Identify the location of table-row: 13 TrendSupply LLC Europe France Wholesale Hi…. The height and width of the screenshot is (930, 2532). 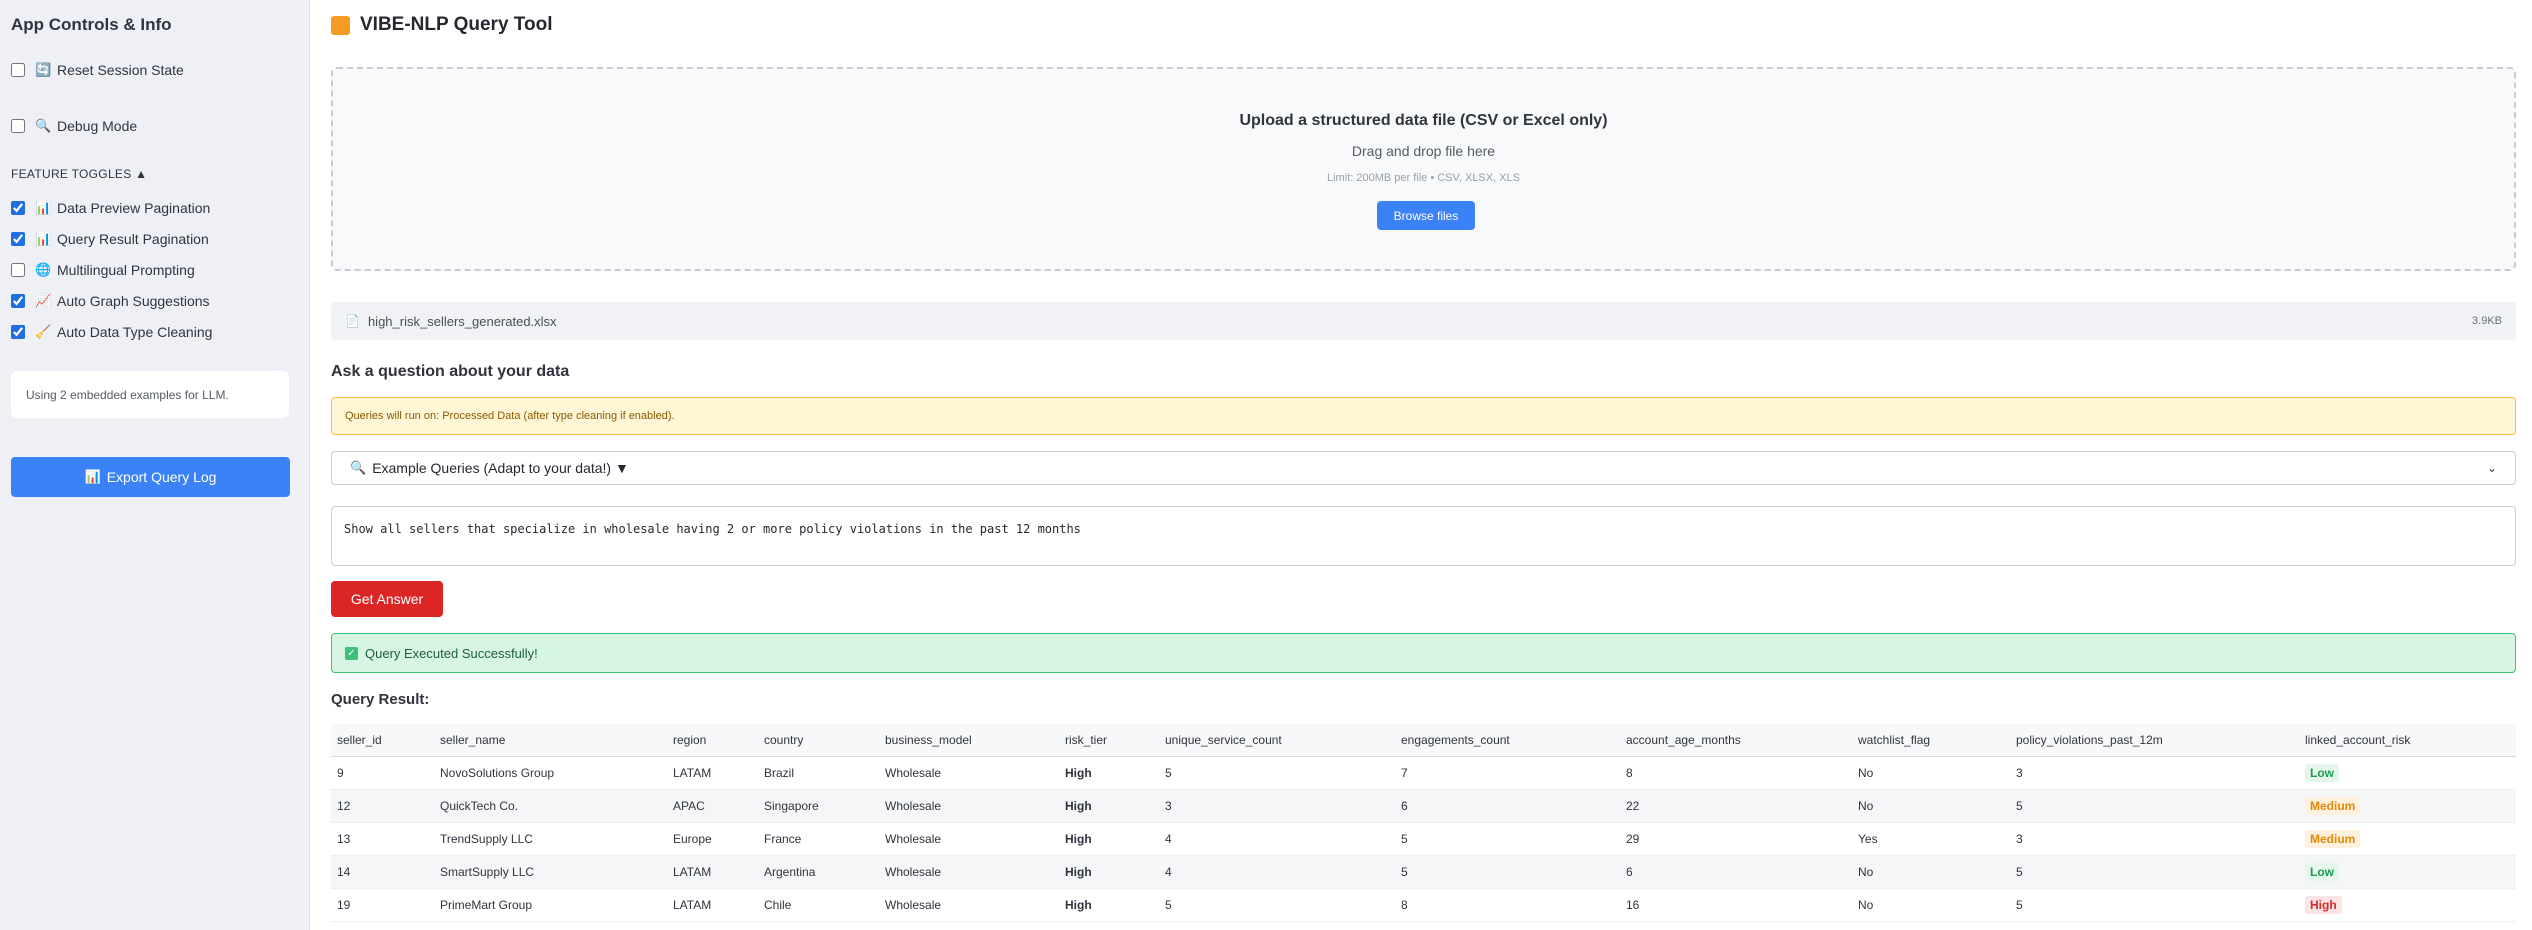
(1423, 839).